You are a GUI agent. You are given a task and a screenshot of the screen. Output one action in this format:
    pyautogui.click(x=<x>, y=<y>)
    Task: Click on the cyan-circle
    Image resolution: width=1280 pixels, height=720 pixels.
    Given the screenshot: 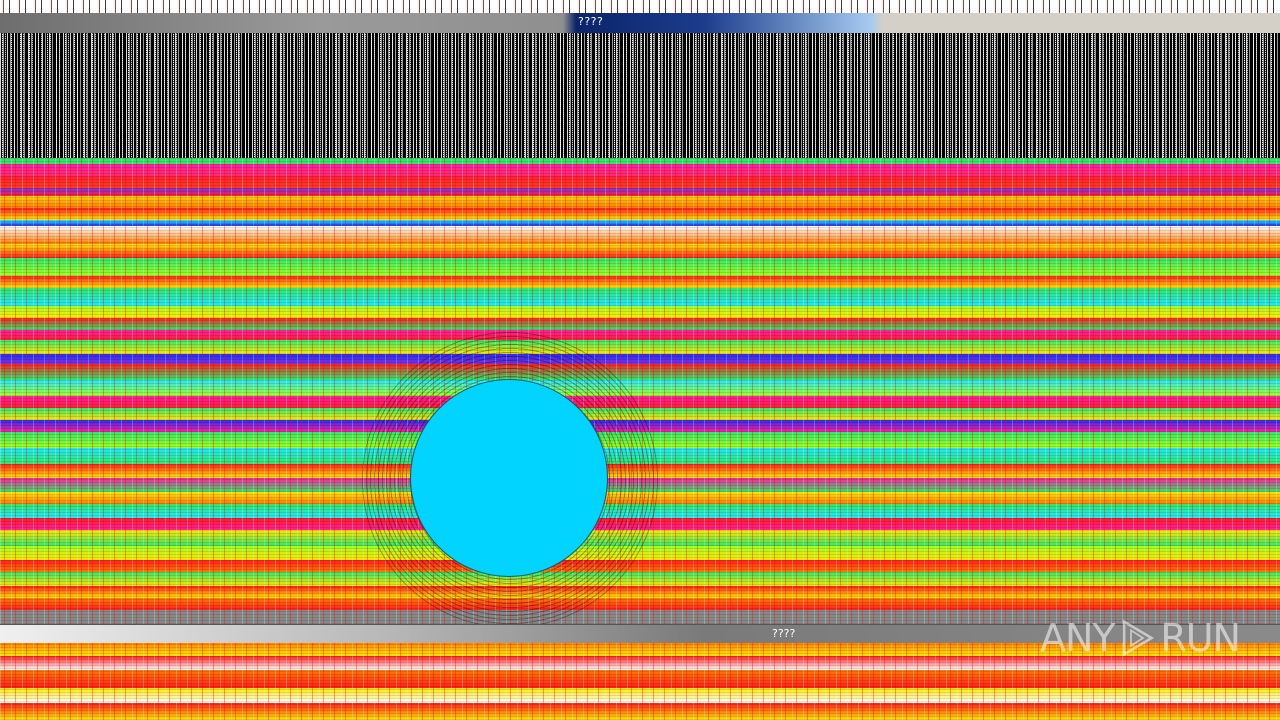 What is the action you would take?
    pyautogui.click(x=509, y=478)
    